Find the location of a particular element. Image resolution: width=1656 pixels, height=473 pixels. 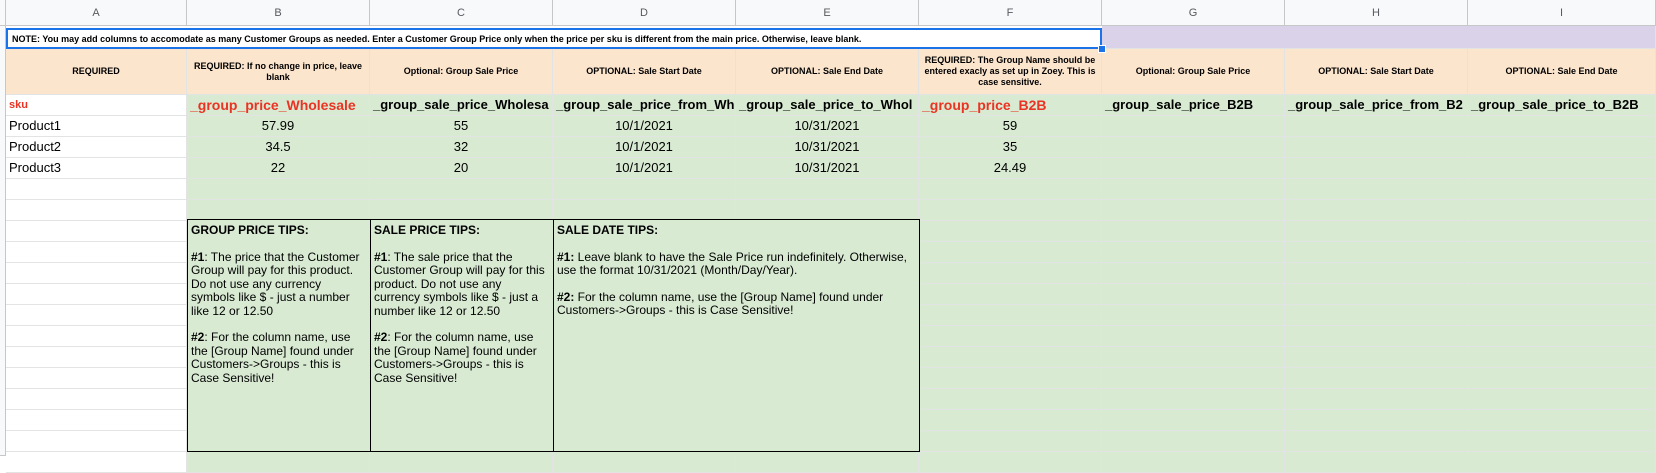

header-desc-h: OPTIONAL: Sale Start Date is located at coordinates (1376, 72).